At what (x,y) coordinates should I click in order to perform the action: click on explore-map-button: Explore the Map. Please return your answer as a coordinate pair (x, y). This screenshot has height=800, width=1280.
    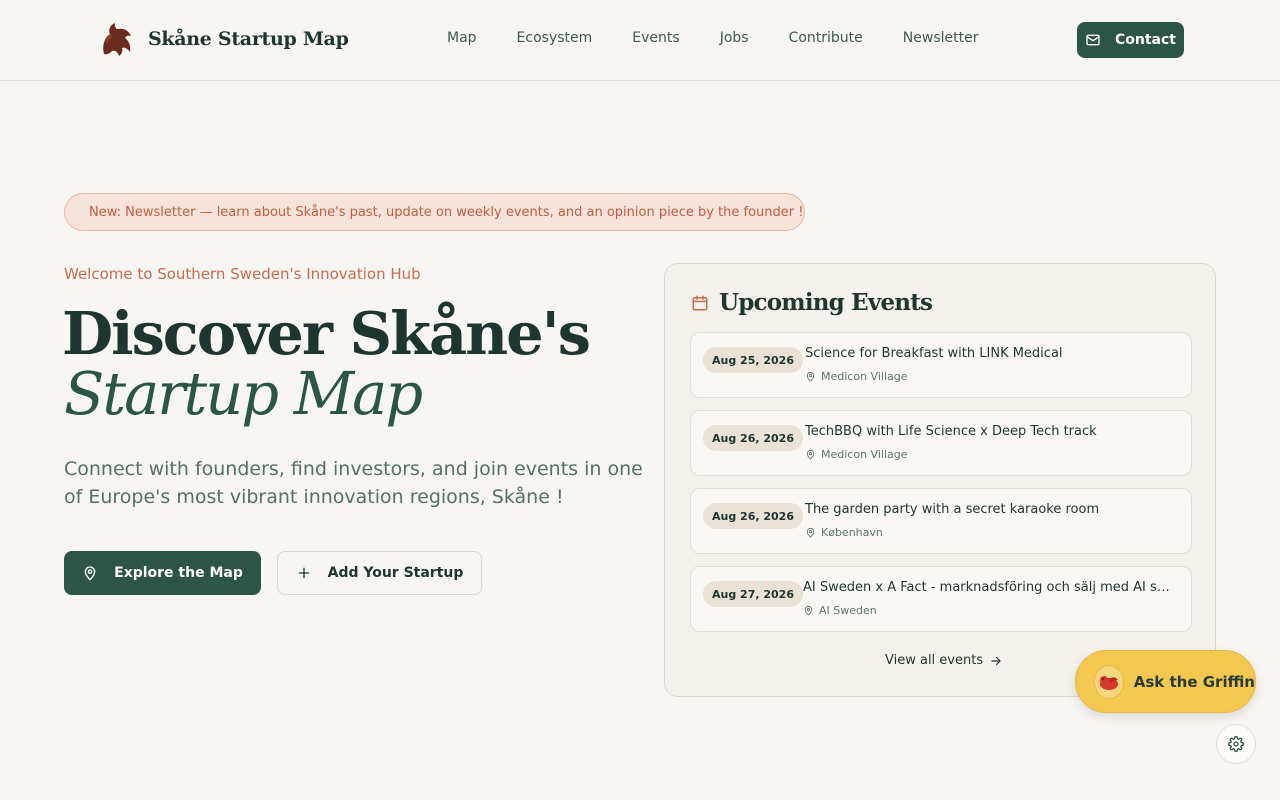
    Looking at the image, I should click on (162, 573).